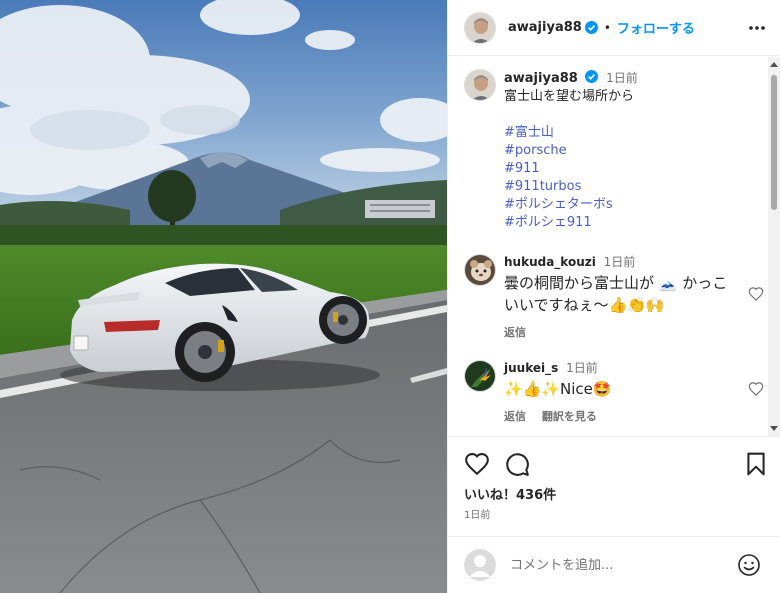  I want to click on comment-text: 曇の桐間から富士山が 🗻 かっこいいですねぇ〜👍👏🙌, so click(616, 294).